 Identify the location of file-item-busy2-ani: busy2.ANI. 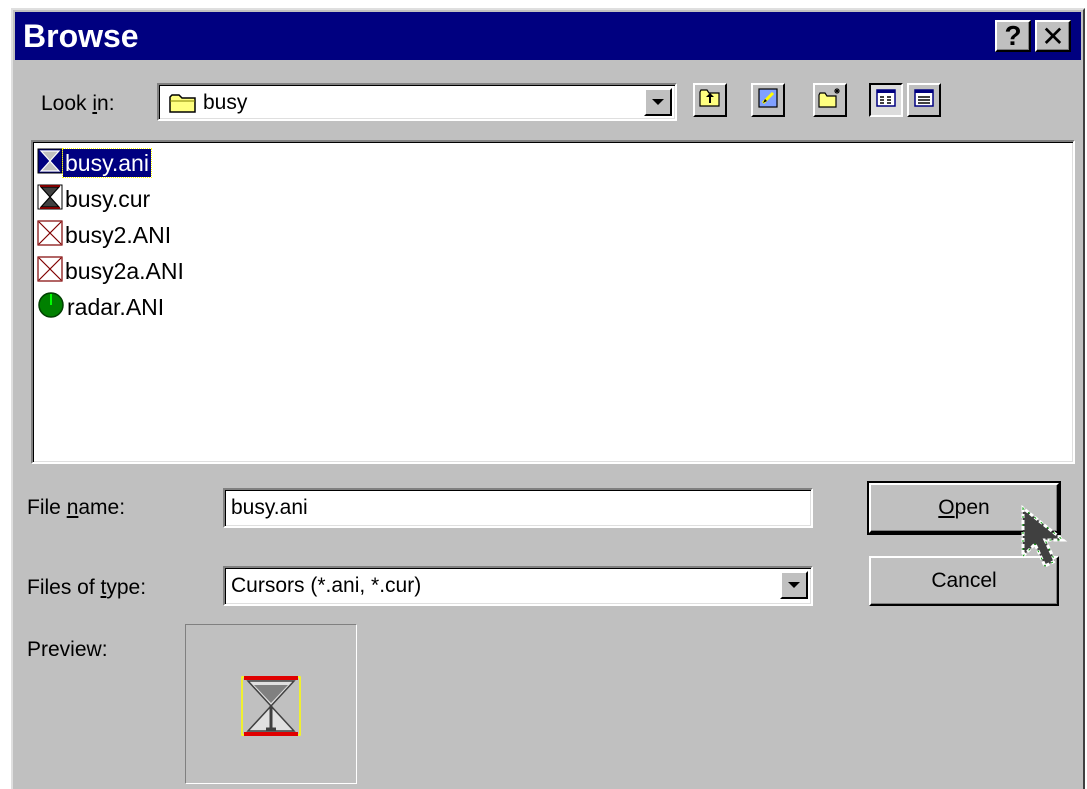
(105, 235).